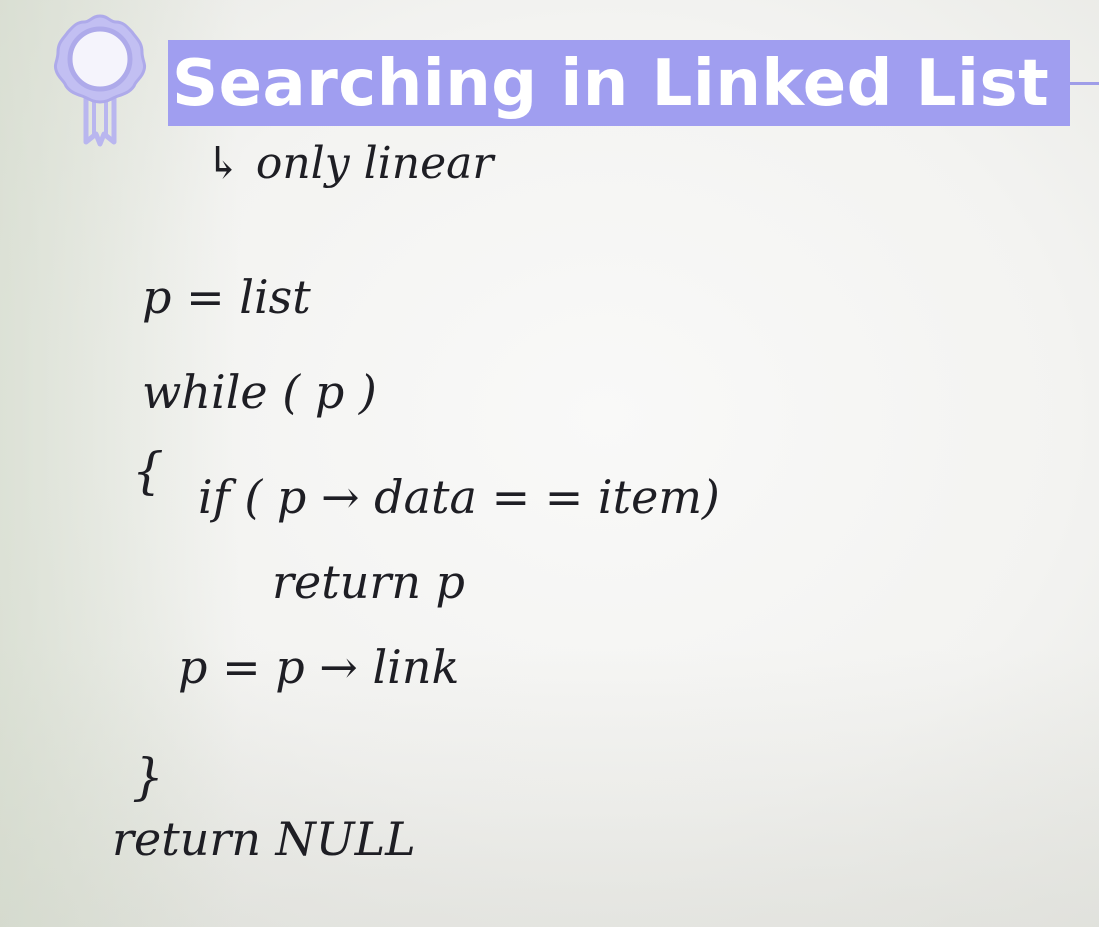  Describe the element at coordinates (148, 471) in the screenshot. I see `code-line-open-brace: {` at that location.